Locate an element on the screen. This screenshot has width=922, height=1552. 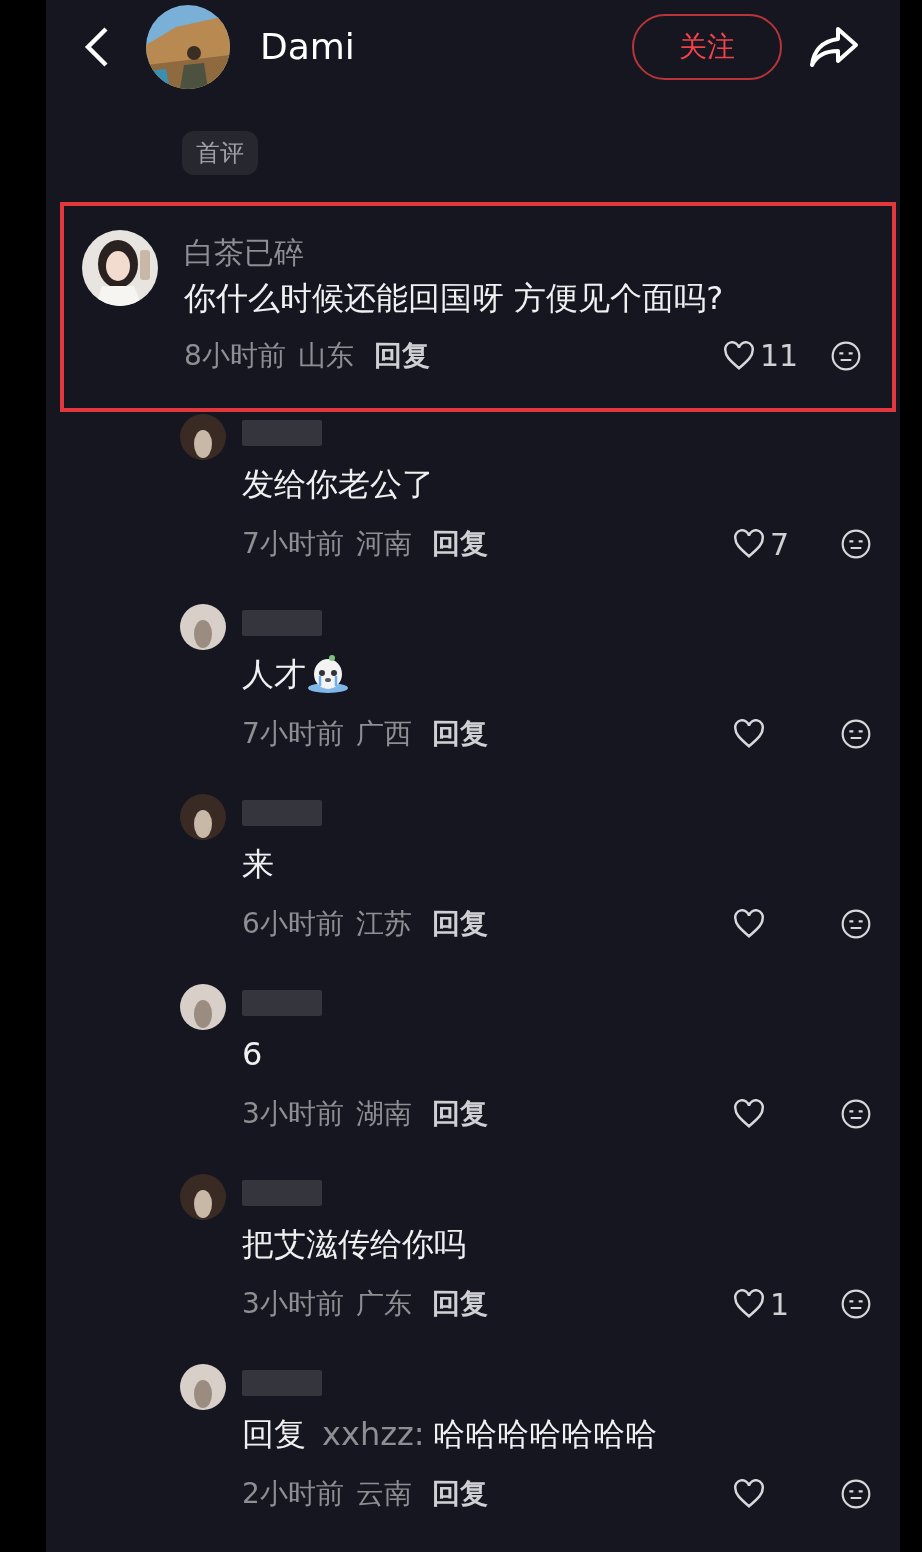
comment-location: 广西 is located at coordinates (383, 734).